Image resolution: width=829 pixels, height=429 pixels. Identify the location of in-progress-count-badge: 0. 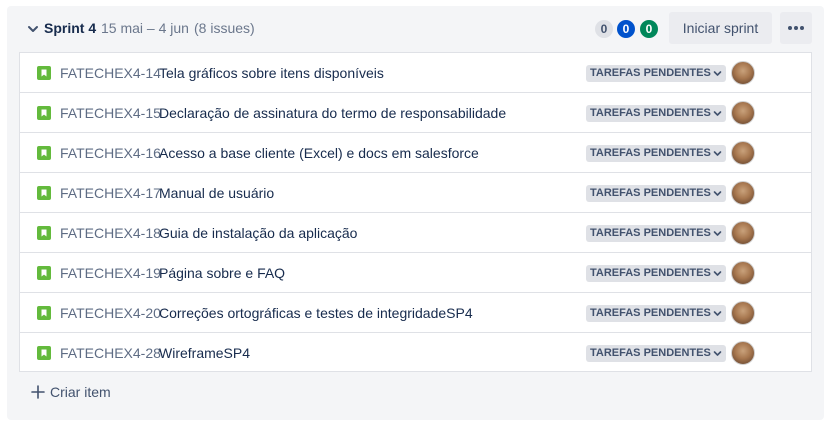
(626, 29).